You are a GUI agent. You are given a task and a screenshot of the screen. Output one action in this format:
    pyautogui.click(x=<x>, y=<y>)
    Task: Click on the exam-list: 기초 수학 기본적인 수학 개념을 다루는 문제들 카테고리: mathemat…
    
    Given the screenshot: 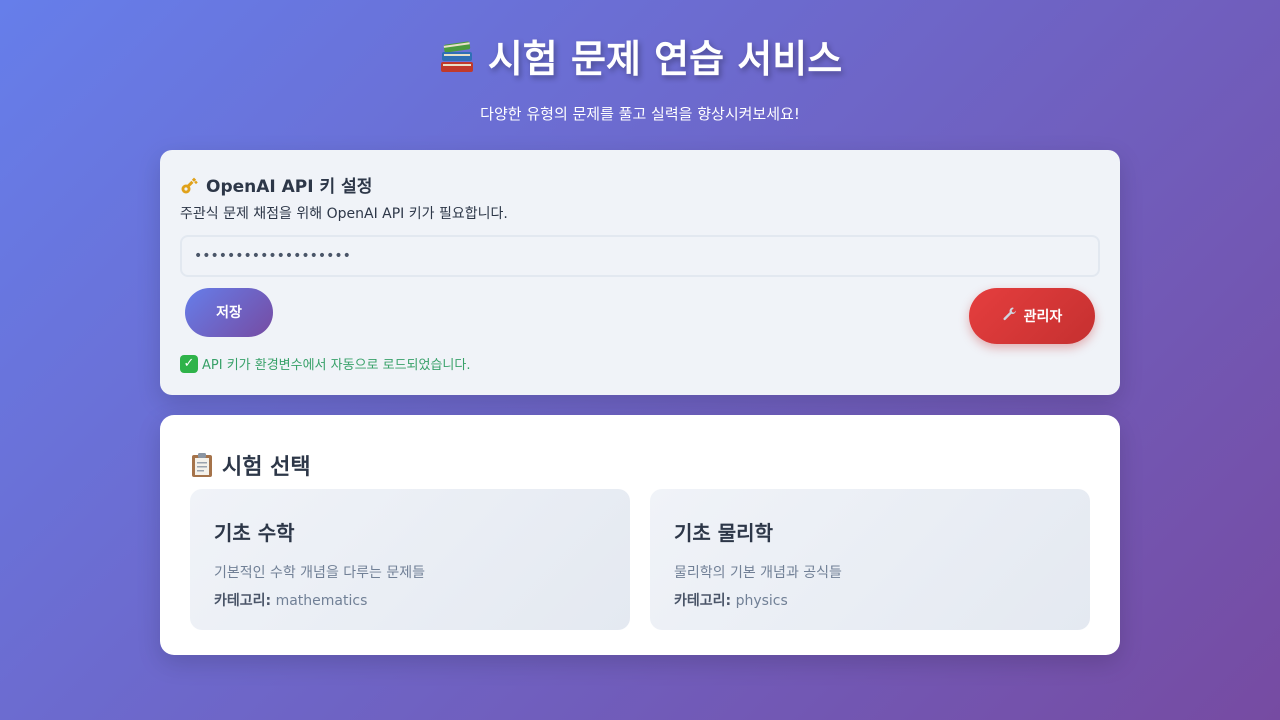 What is the action you would take?
    pyautogui.click(x=640, y=559)
    